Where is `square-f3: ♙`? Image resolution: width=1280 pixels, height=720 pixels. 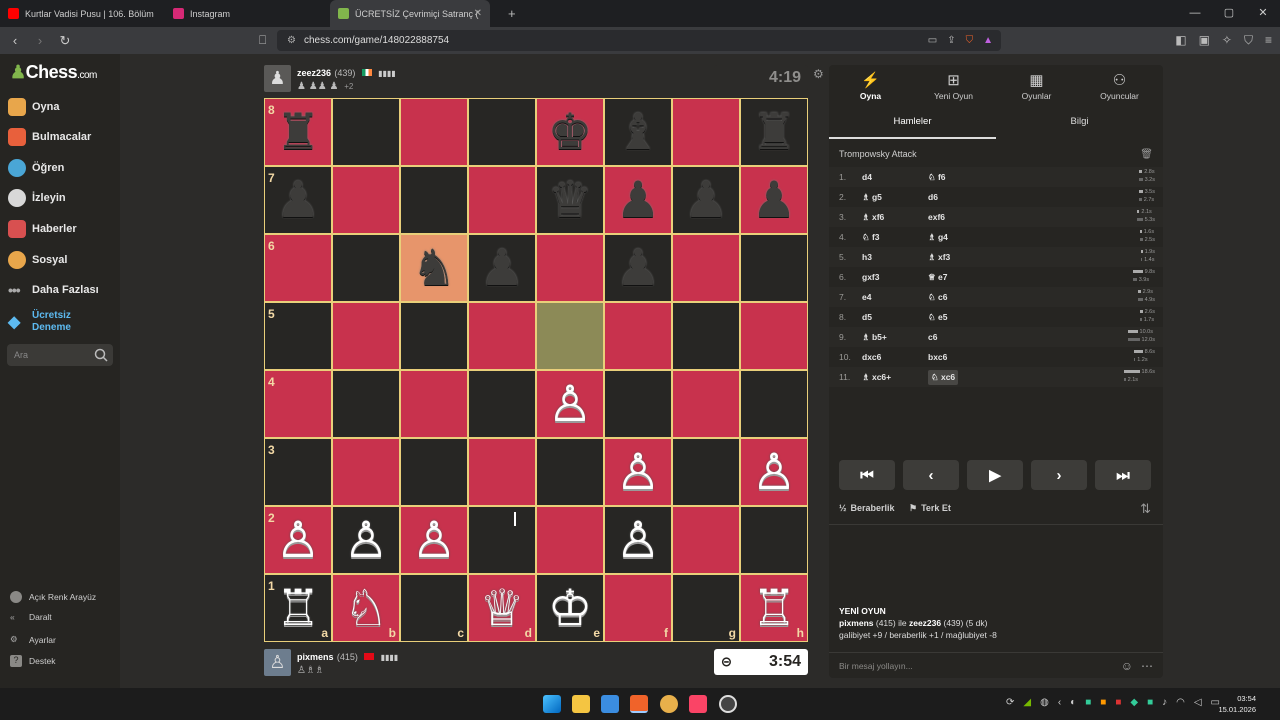 square-f3: ♙ is located at coordinates (638, 472).